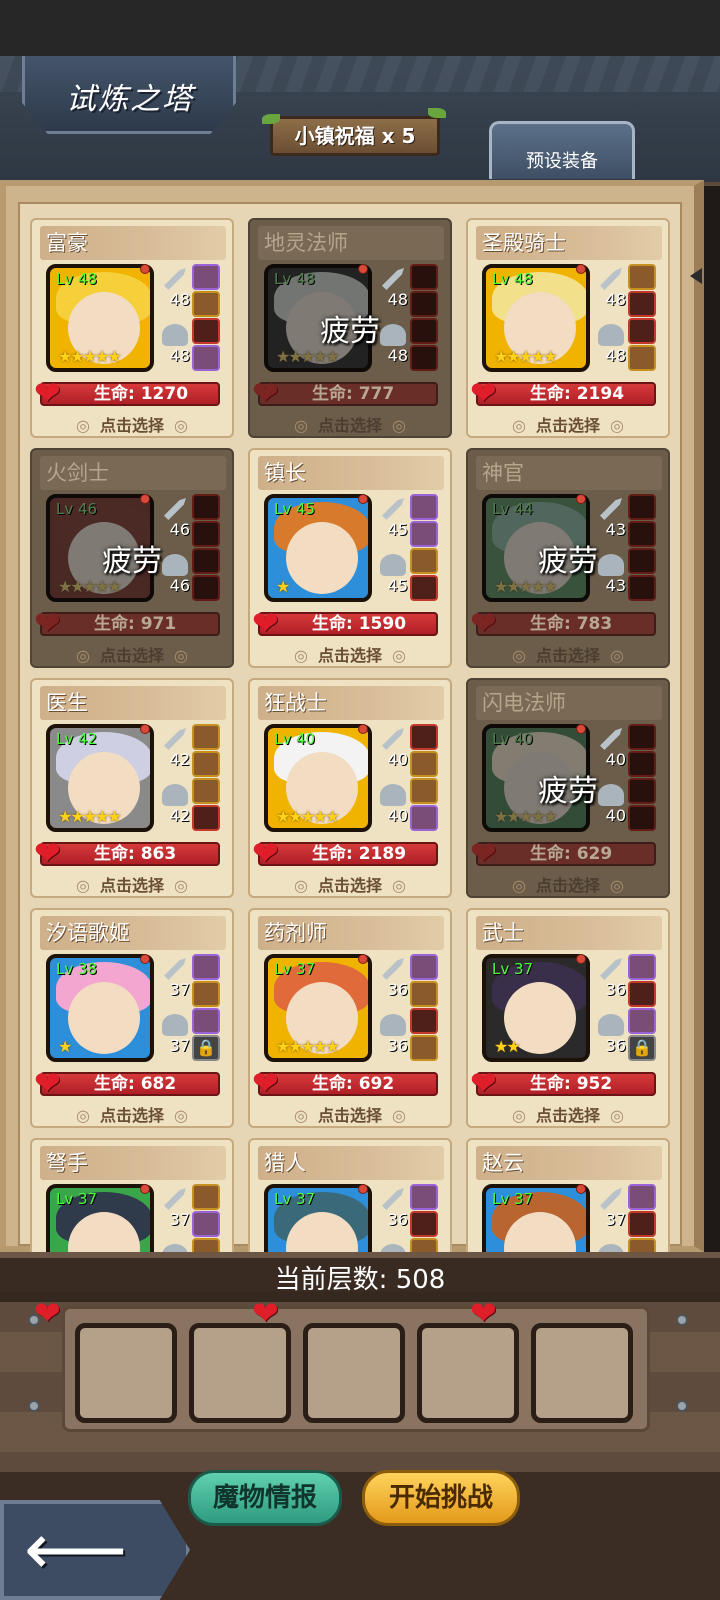  Describe the element at coordinates (133, 703) in the screenshot. I see `hero-name: 医生` at that location.